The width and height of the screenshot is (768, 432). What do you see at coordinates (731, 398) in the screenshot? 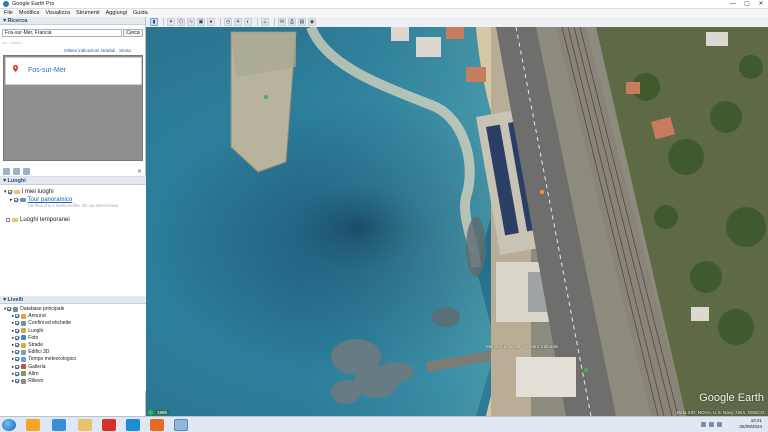
I see `google-earth-watermark: Google Earth` at bounding box center [731, 398].